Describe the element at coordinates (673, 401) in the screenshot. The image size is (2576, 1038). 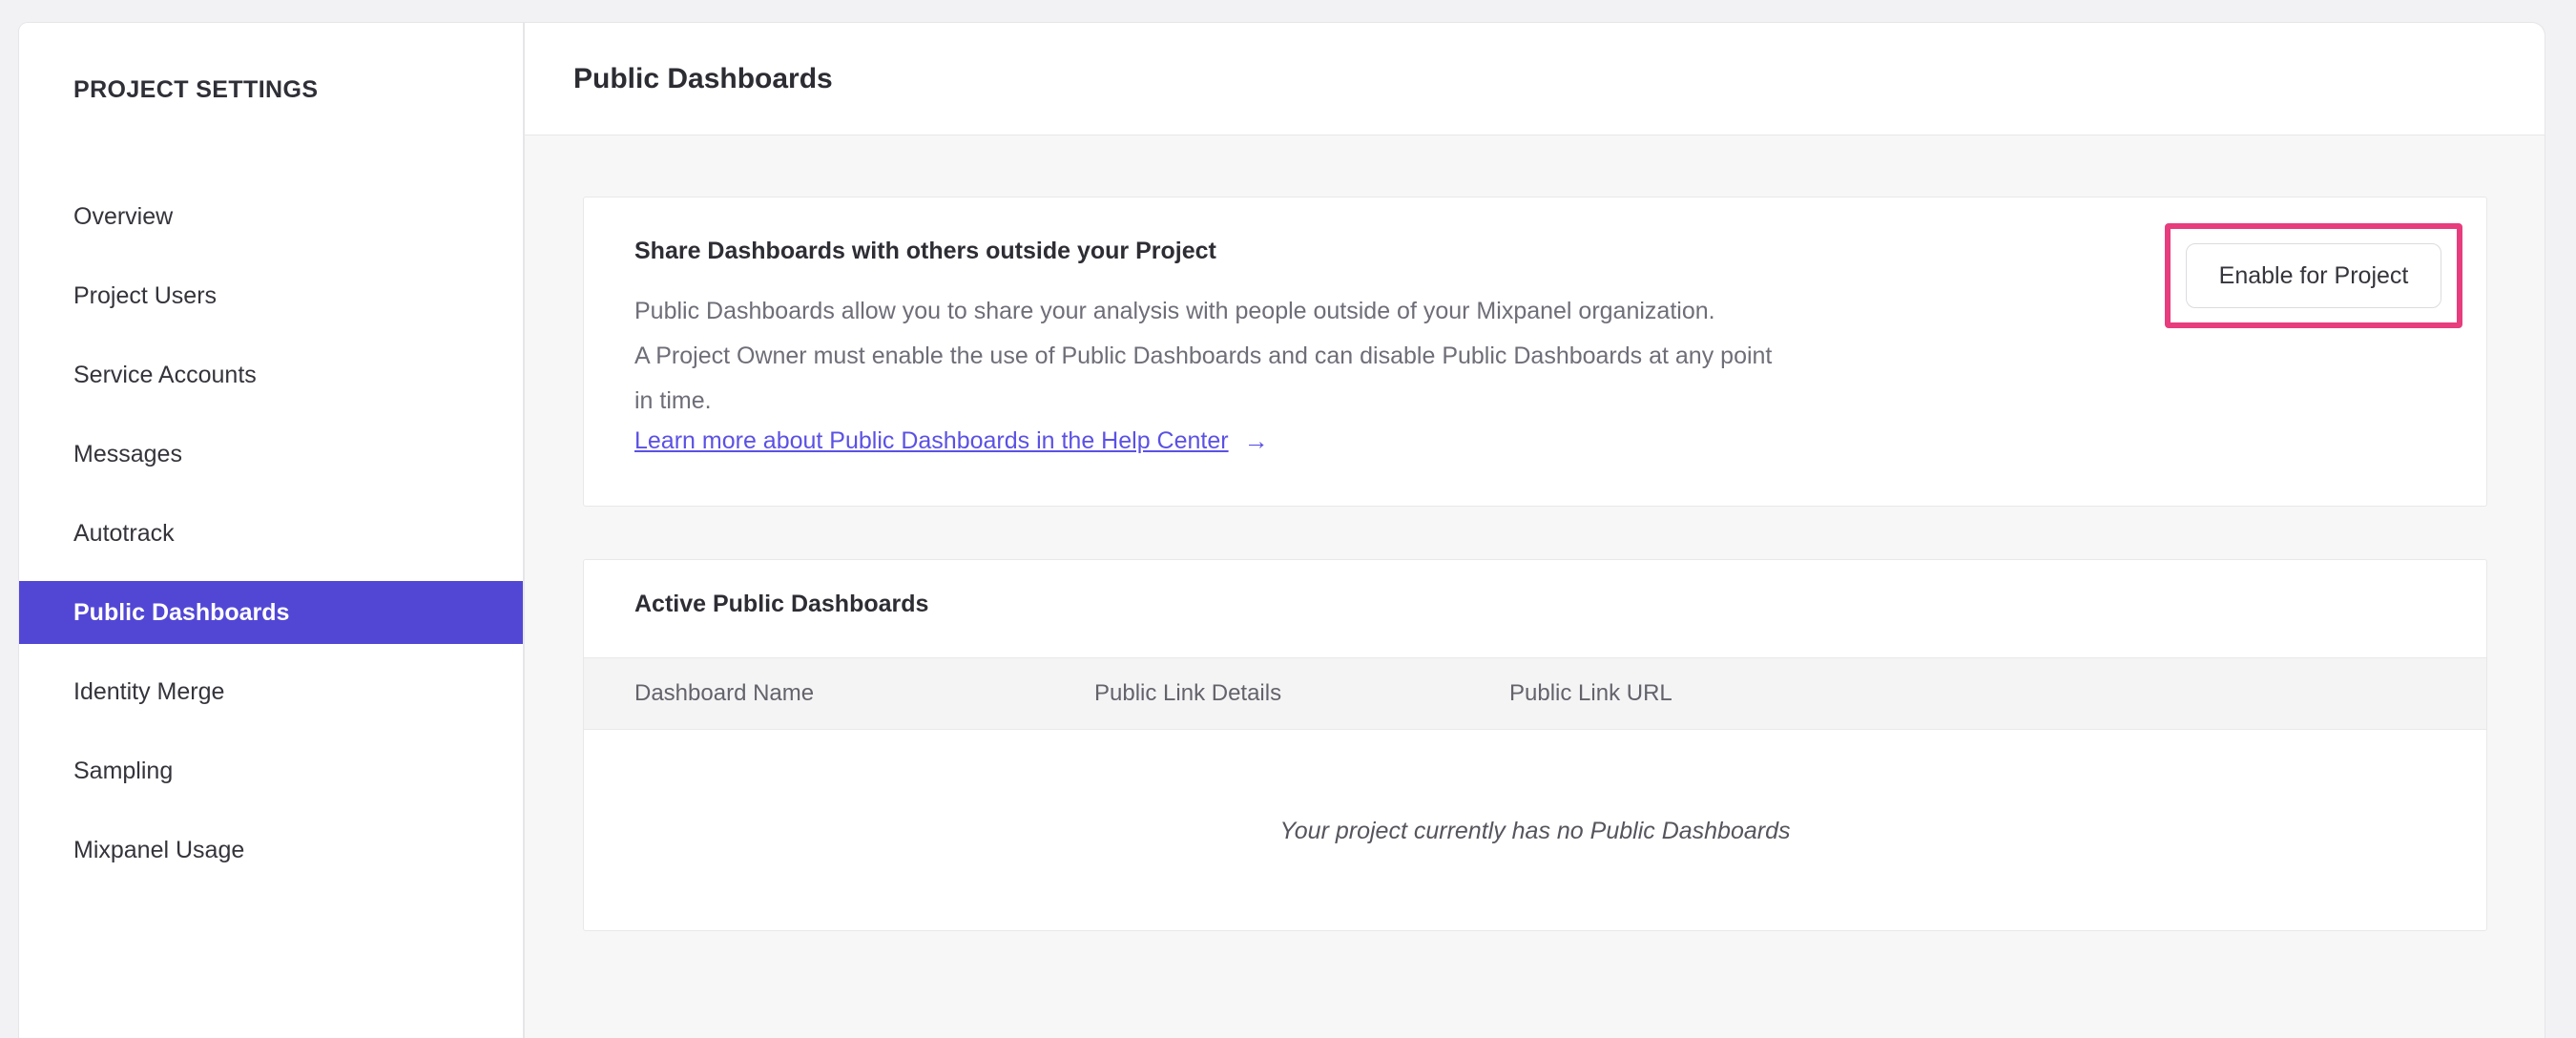
I see `description-line-3: in time.` at that location.